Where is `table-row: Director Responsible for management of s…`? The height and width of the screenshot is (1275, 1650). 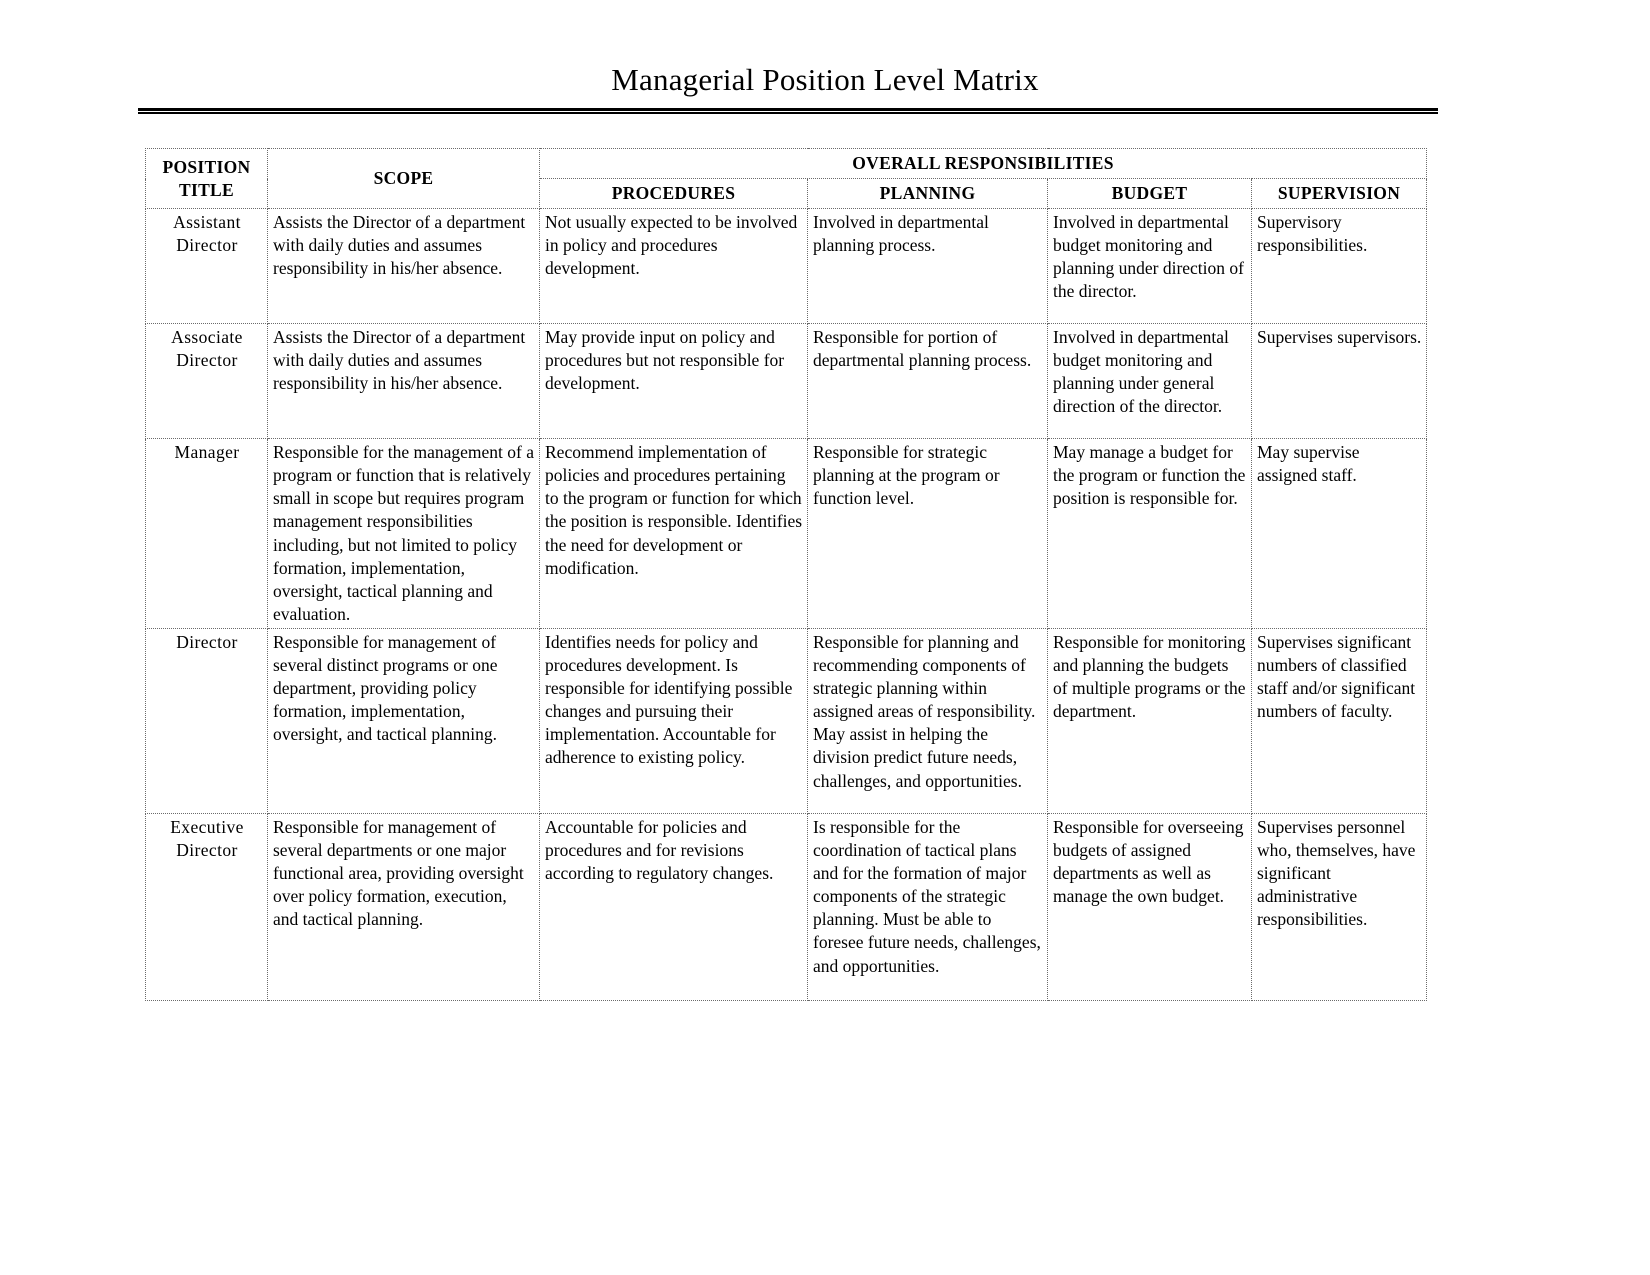 table-row: Director Responsible for management of s… is located at coordinates (786, 720).